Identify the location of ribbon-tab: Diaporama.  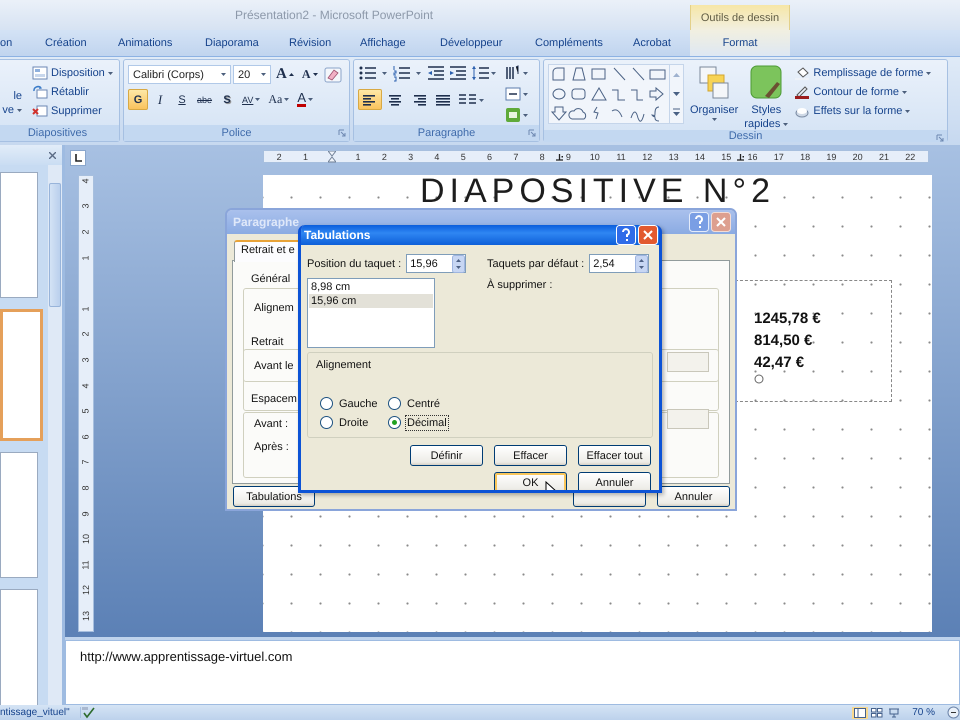
(247, 43).